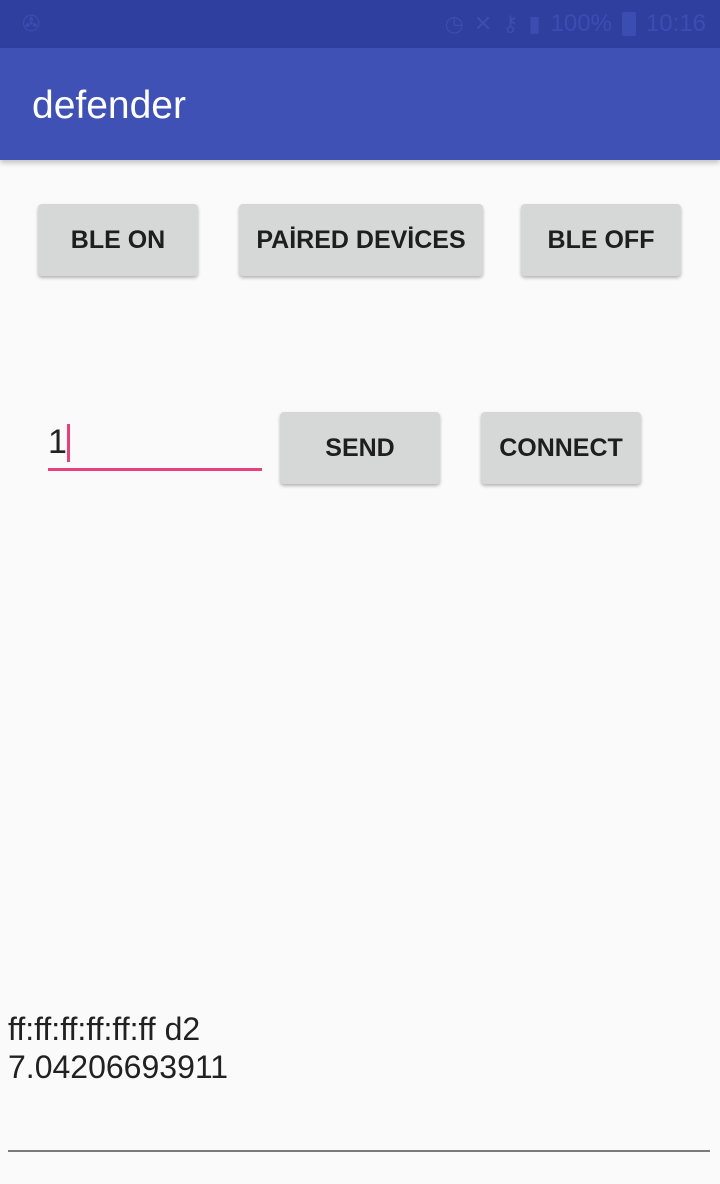 This screenshot has width=720, height=1184. What do you see at coordinates (561, 448) in the screenshot?
I see `connect-button: CONNECT` at bounding box center [561, 448].